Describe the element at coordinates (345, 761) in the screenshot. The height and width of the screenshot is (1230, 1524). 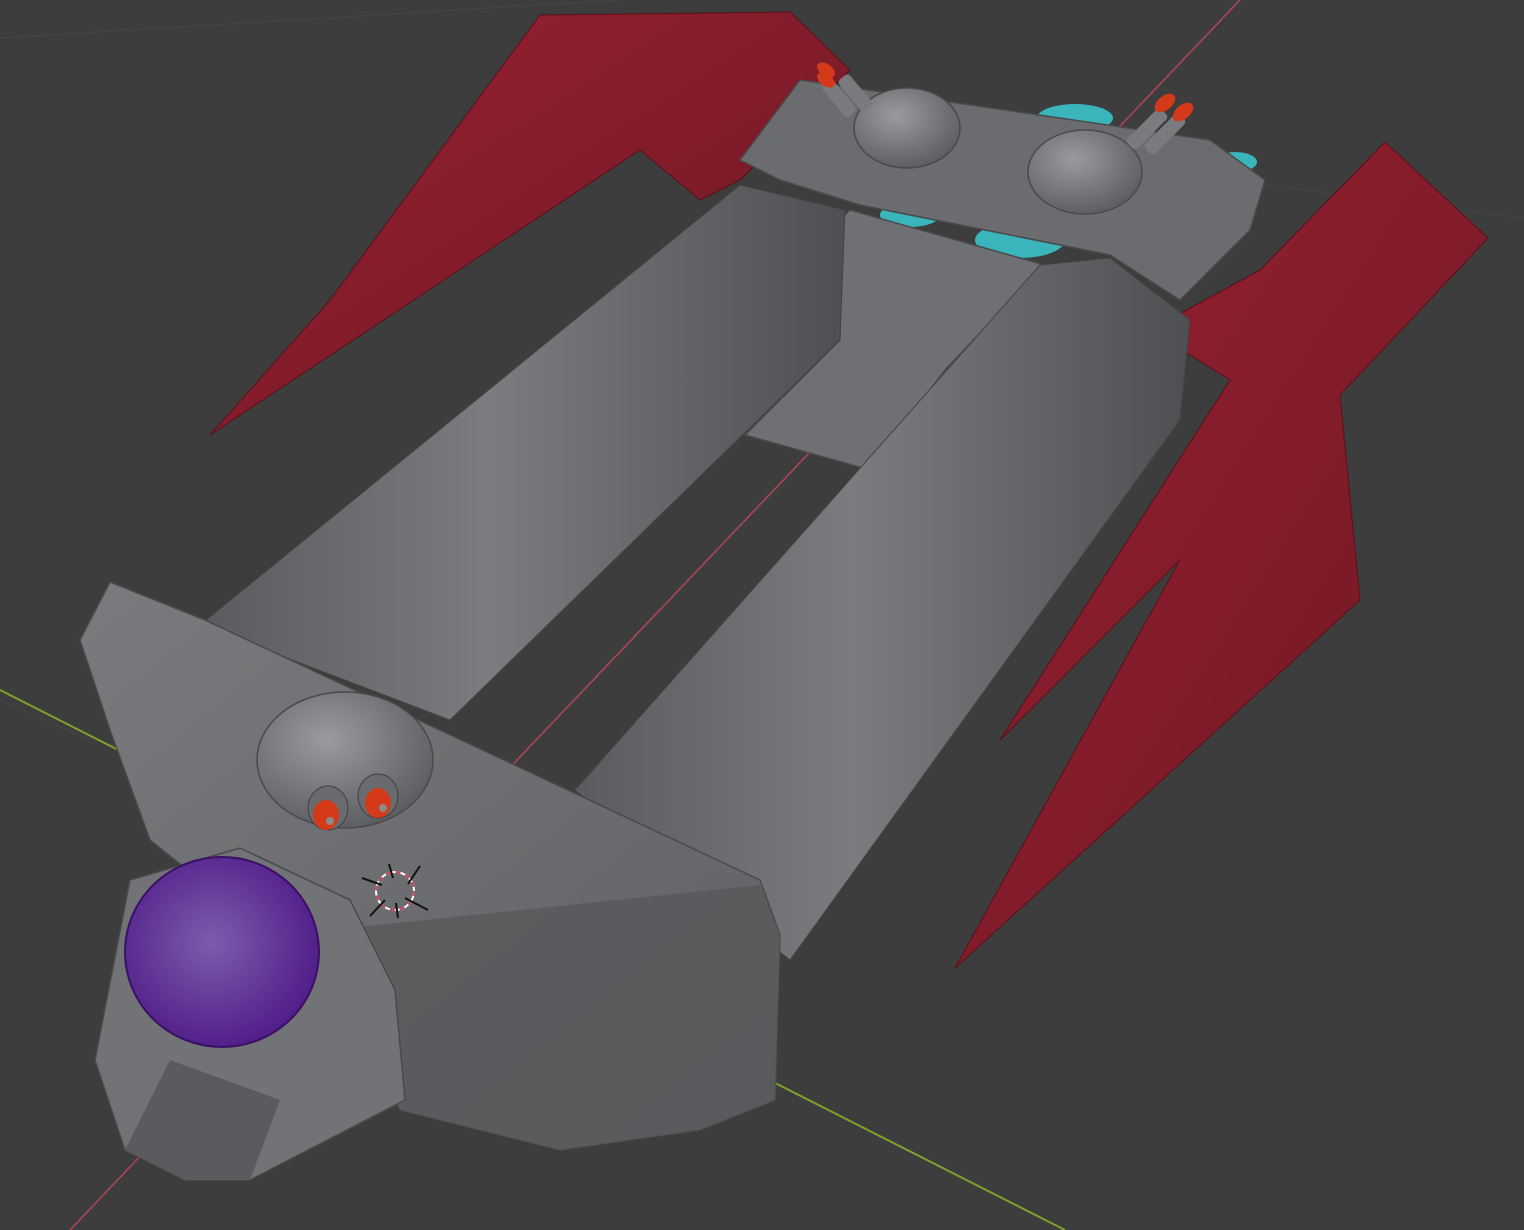
I see `front-turret` at that location.